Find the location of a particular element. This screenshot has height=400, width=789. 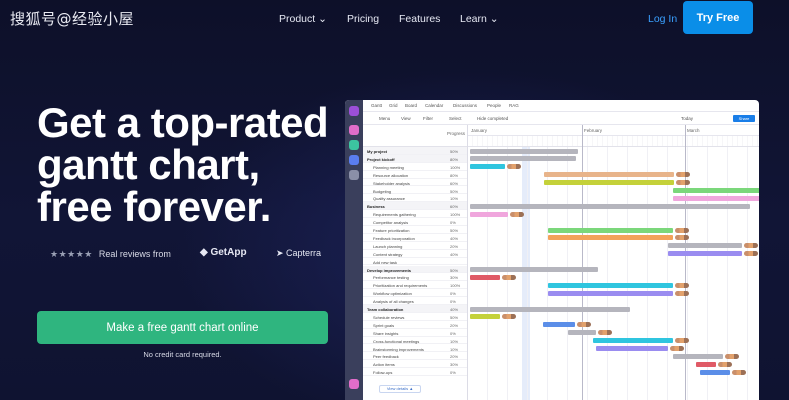

task-row: Budgeting 50% is located at coordinates (415, 191).